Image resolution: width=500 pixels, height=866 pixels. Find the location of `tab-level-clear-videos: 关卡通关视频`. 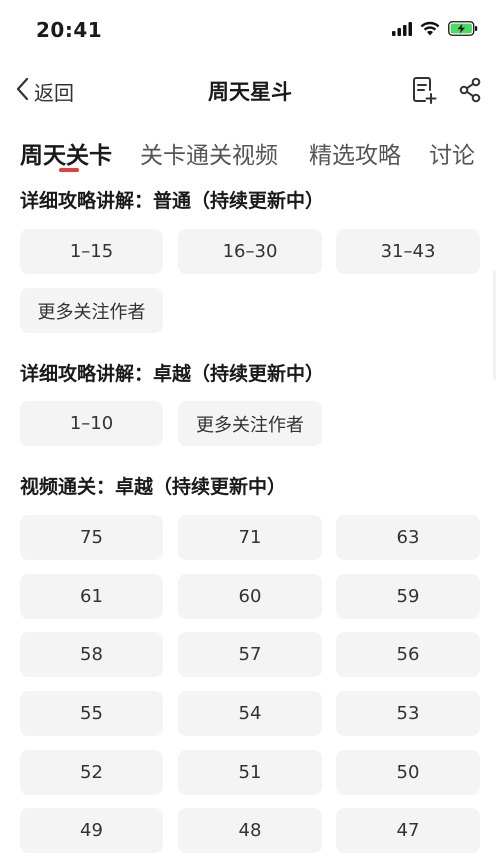

tab-level-clear-videos: 关卡通关视频 is located at coordinates (209, 153).